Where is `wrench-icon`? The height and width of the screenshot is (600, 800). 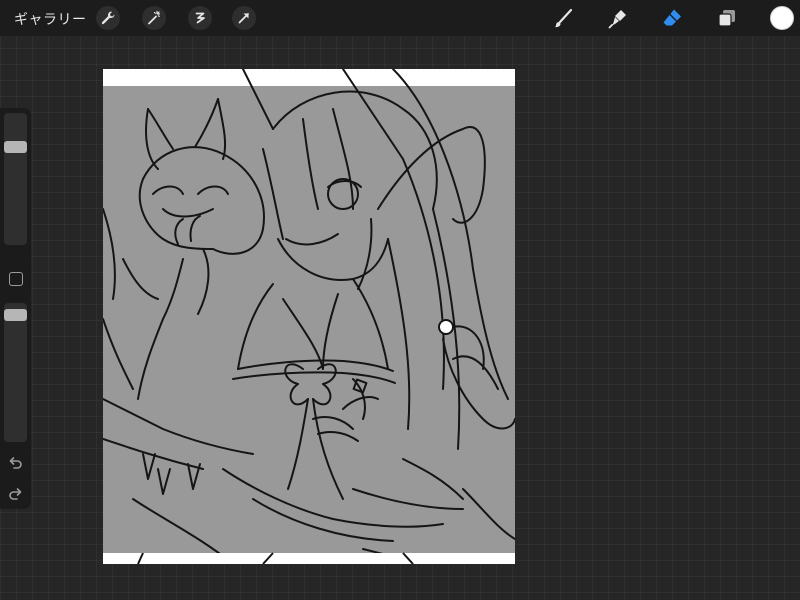
wrench-icon is located at coordinates (108, 18).